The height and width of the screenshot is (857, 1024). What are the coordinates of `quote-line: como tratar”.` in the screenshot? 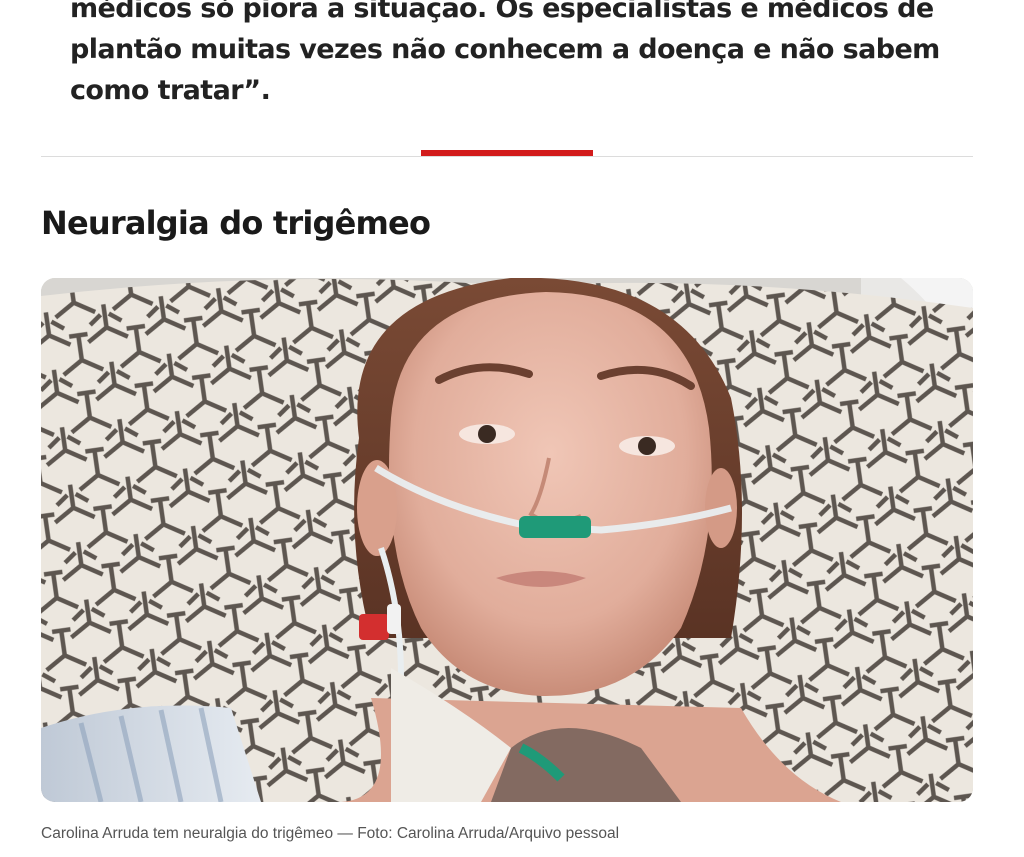 It's located at (170, 90).